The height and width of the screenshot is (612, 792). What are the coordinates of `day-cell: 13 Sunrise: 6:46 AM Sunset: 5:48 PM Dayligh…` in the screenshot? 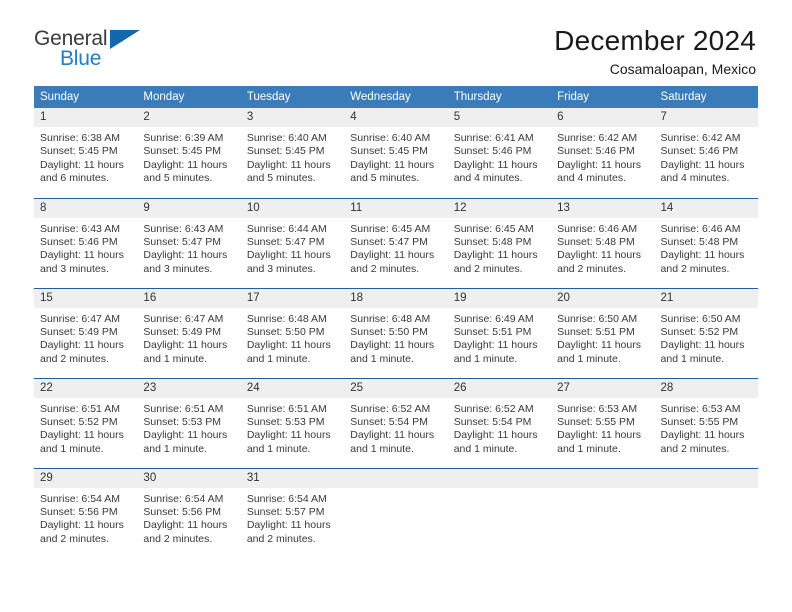 It's located at (603, 242).